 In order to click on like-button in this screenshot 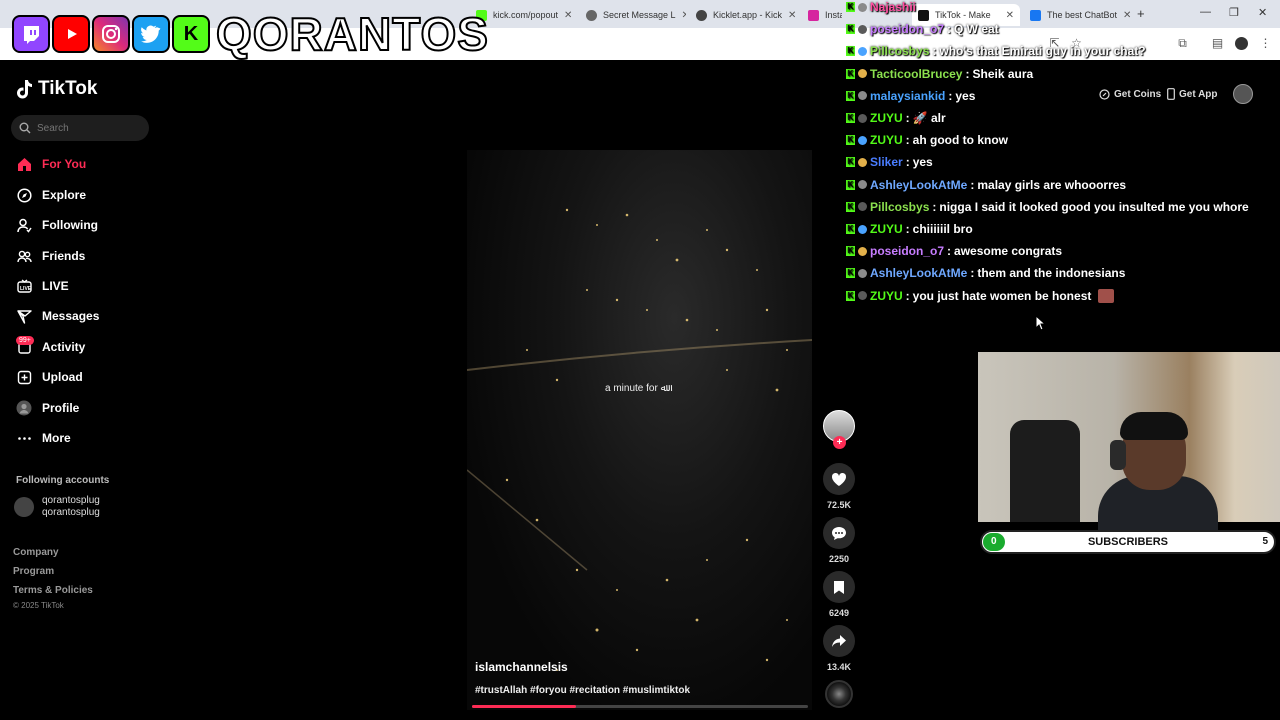, I will do `click(839, 479)`.